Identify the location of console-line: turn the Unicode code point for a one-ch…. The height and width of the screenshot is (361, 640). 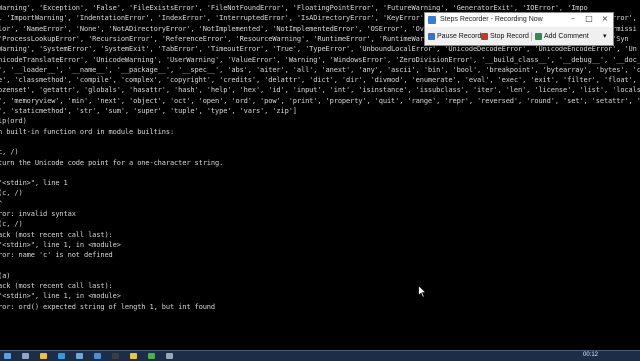
(112, 162).